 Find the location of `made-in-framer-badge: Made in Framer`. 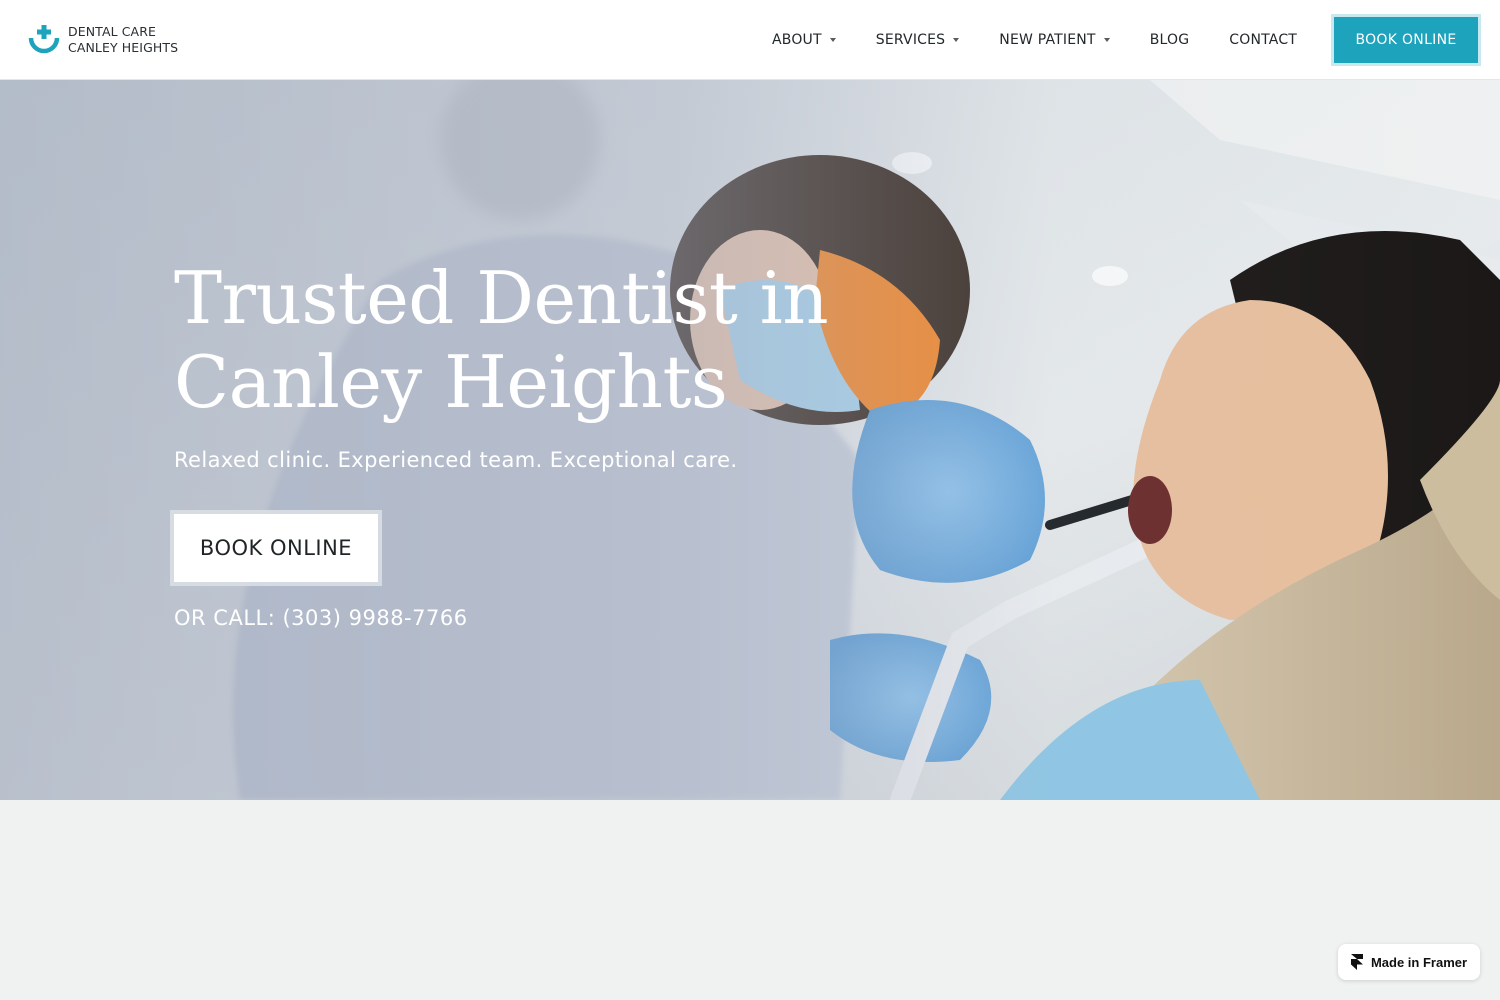

made-in-framer-badge: Made in Framer is located at coordinates (1409, 962).